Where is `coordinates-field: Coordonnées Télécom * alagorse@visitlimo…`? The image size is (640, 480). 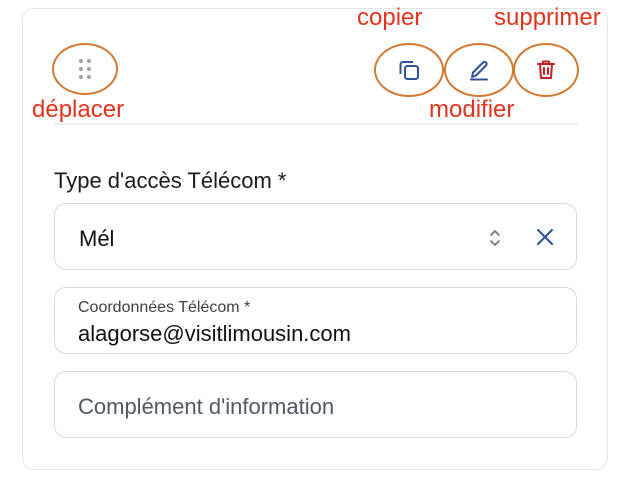
coordinates-field: Coordonnées Télécom * alagorse@visitlimo… is located at coordinates (315, 320).